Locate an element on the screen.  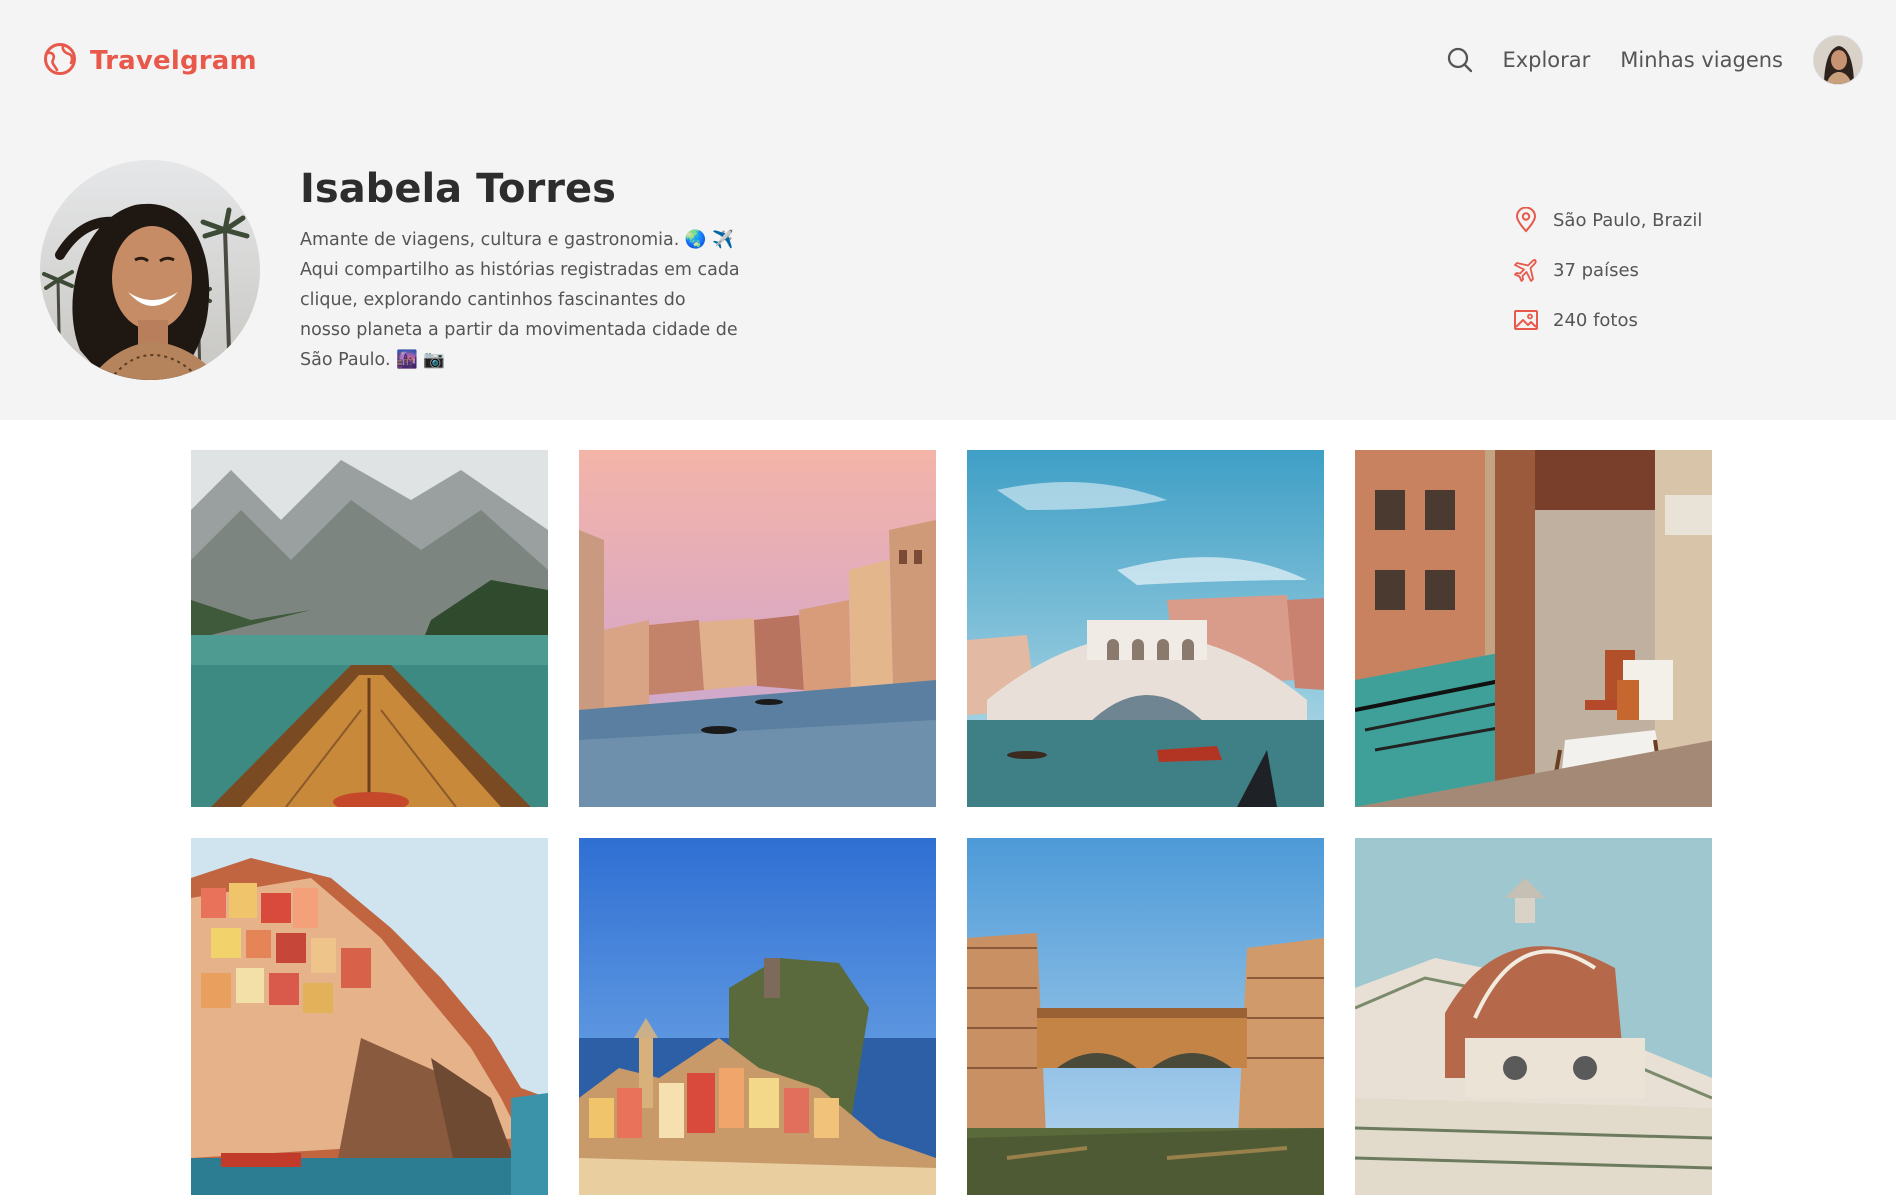
stat-photos-text: 240 fotos is located at coordinates (1595, 320).